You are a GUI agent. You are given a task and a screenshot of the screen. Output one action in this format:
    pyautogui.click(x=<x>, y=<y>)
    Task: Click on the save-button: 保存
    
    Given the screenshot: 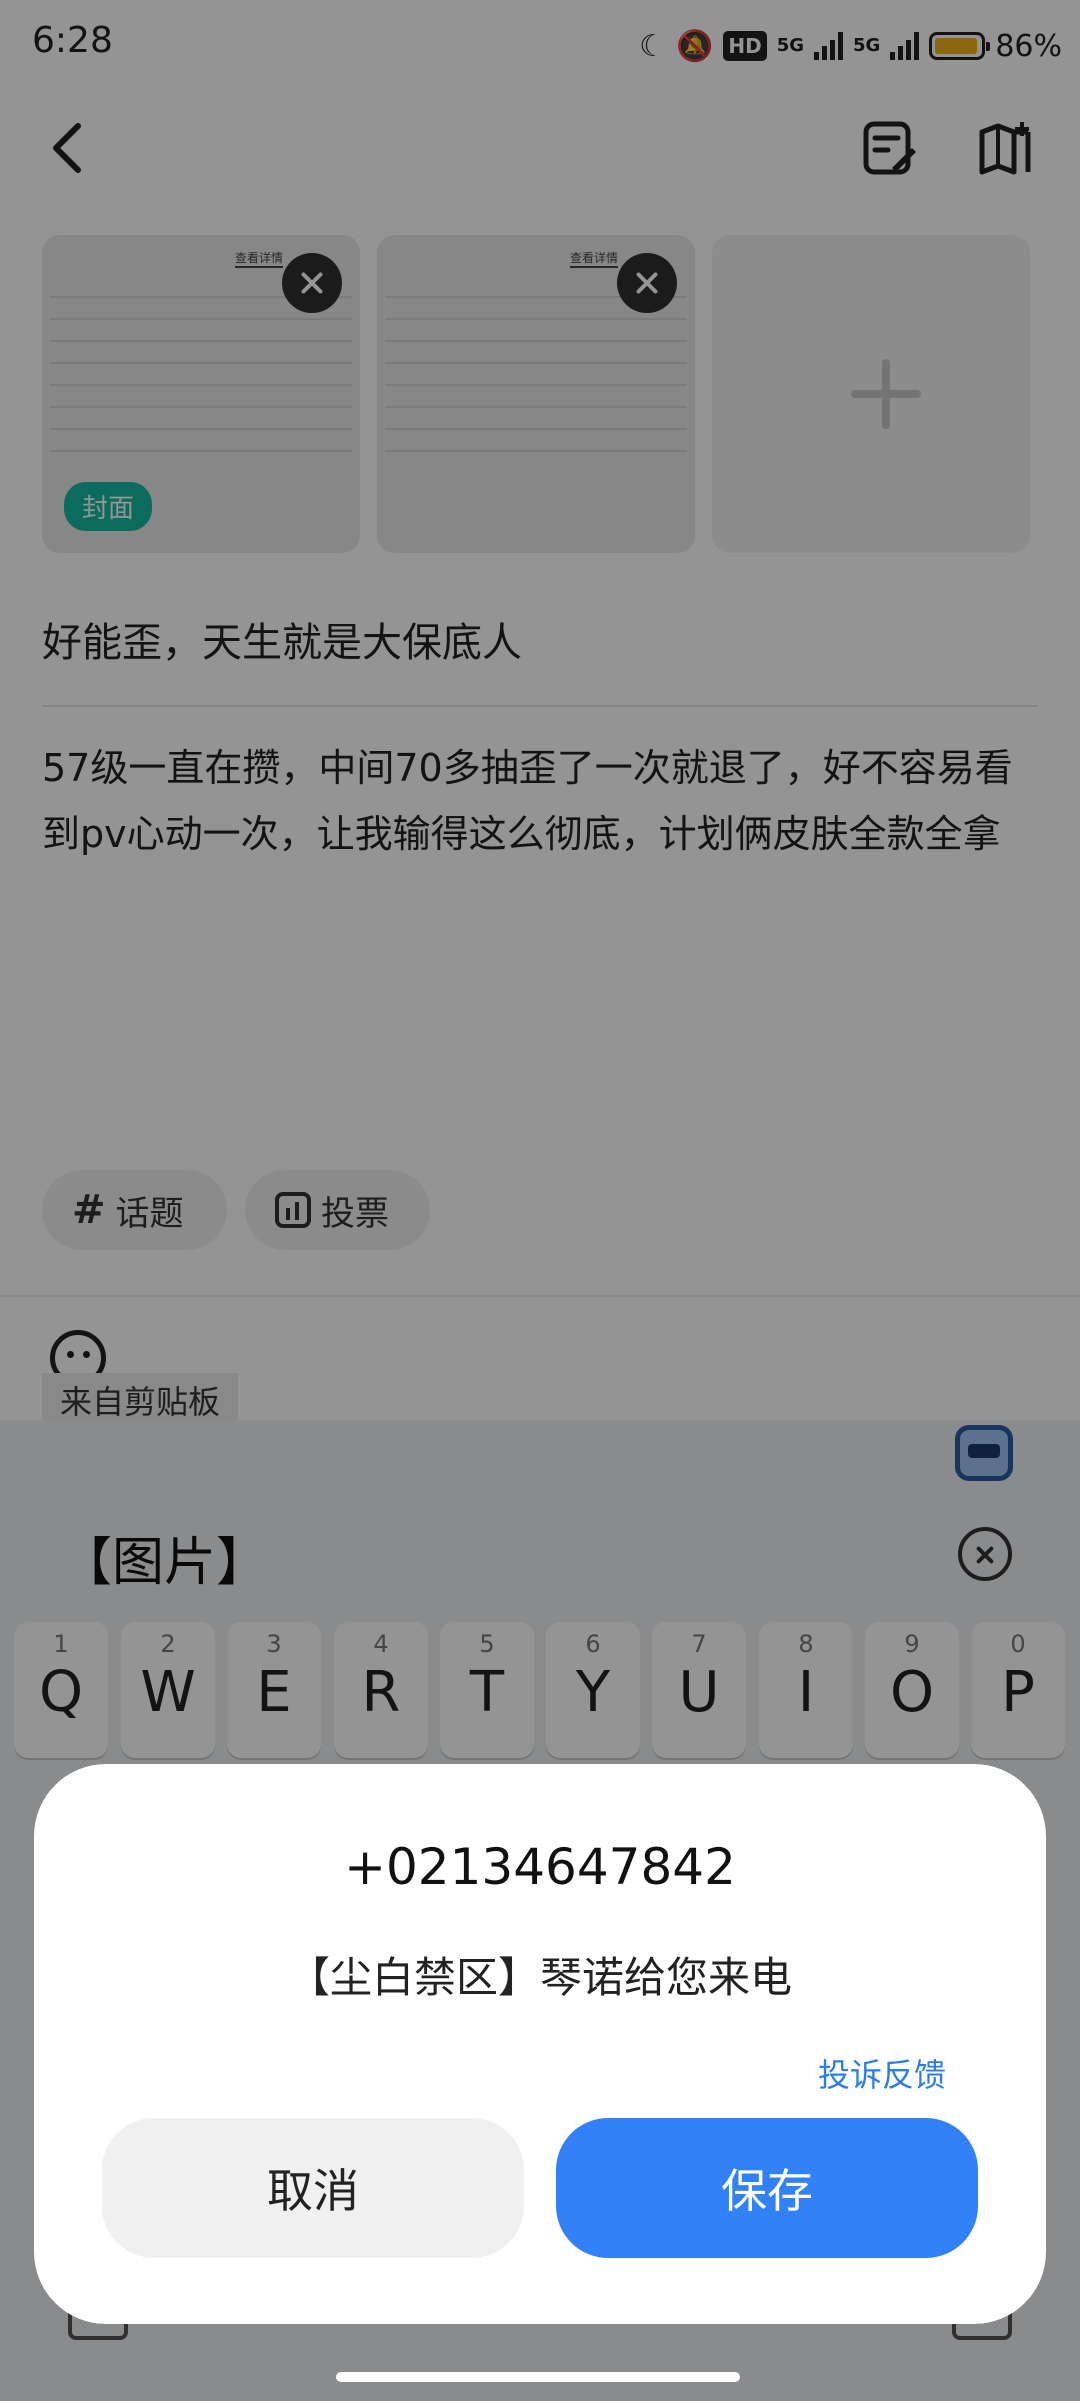 What is the action you would take?
    pyautogui.click(x=767, y=2188)
    